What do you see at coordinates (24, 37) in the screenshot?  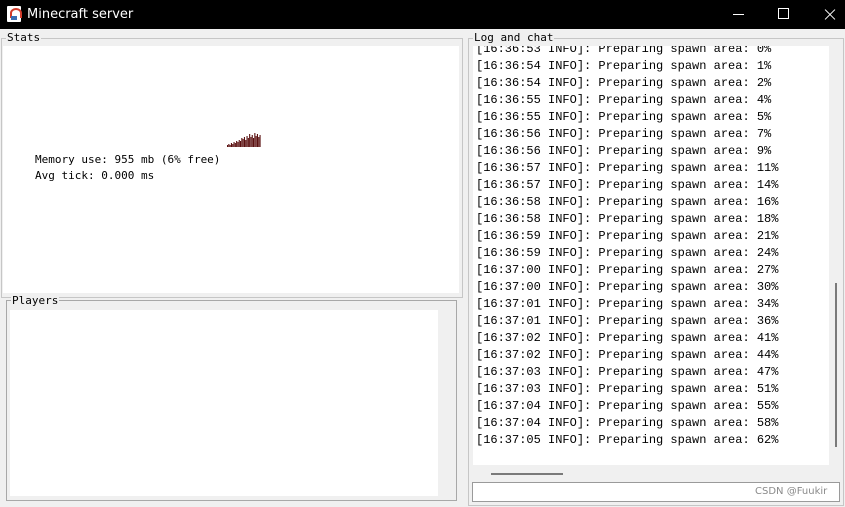 I see `stats-legend: Stats` at bounding box center [24, 37].